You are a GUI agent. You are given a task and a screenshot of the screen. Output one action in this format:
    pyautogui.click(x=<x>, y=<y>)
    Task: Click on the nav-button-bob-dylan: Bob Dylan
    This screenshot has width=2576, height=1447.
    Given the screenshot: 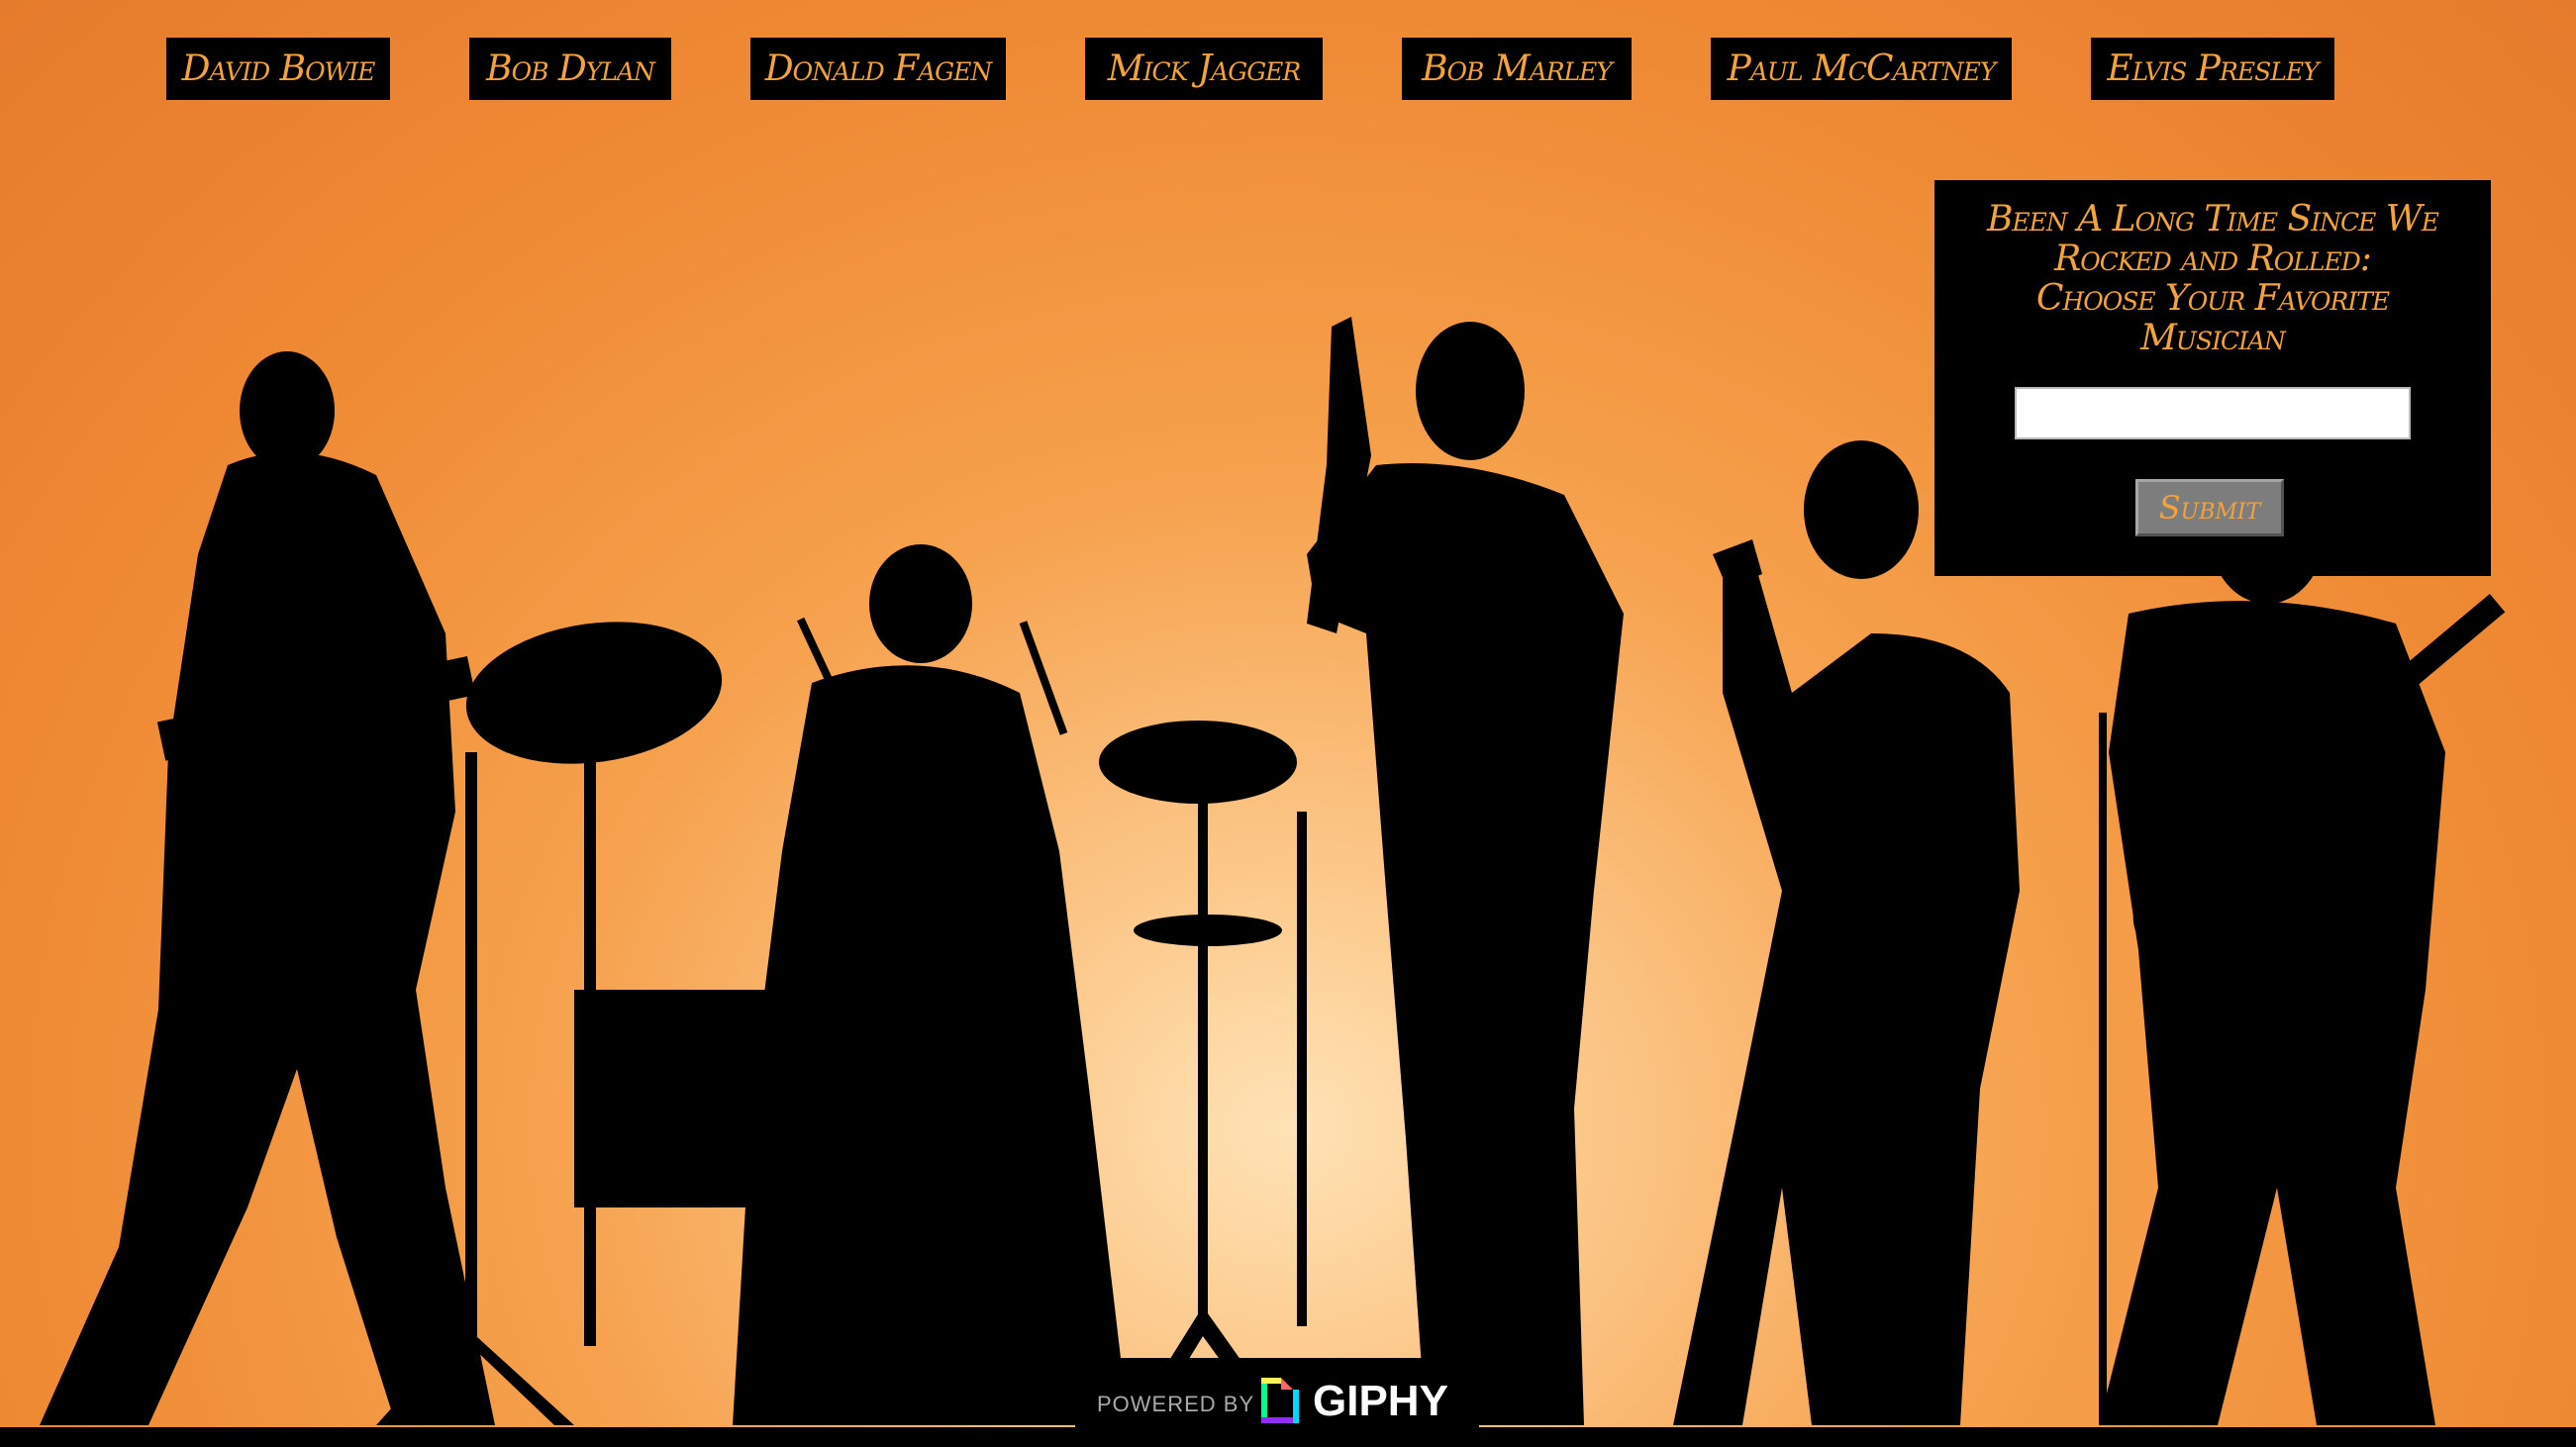 What is the action you would take?
    pyautogui.click(x=570, y=69)
    